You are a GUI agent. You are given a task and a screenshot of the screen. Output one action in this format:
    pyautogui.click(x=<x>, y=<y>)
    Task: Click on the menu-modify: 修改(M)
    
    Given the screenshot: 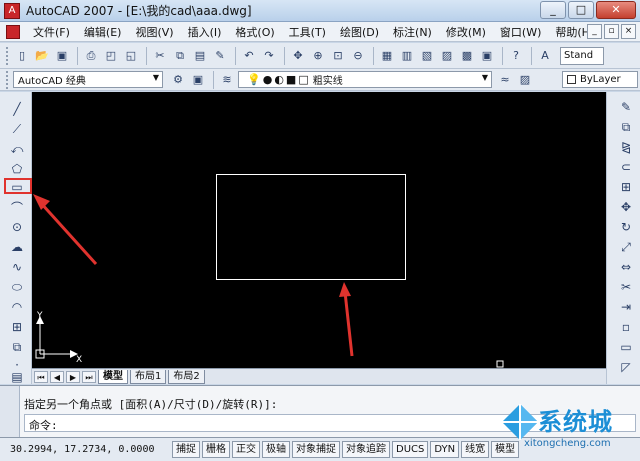 What is the action you would take?
    pyautogui.click(x=466, y=32)
    